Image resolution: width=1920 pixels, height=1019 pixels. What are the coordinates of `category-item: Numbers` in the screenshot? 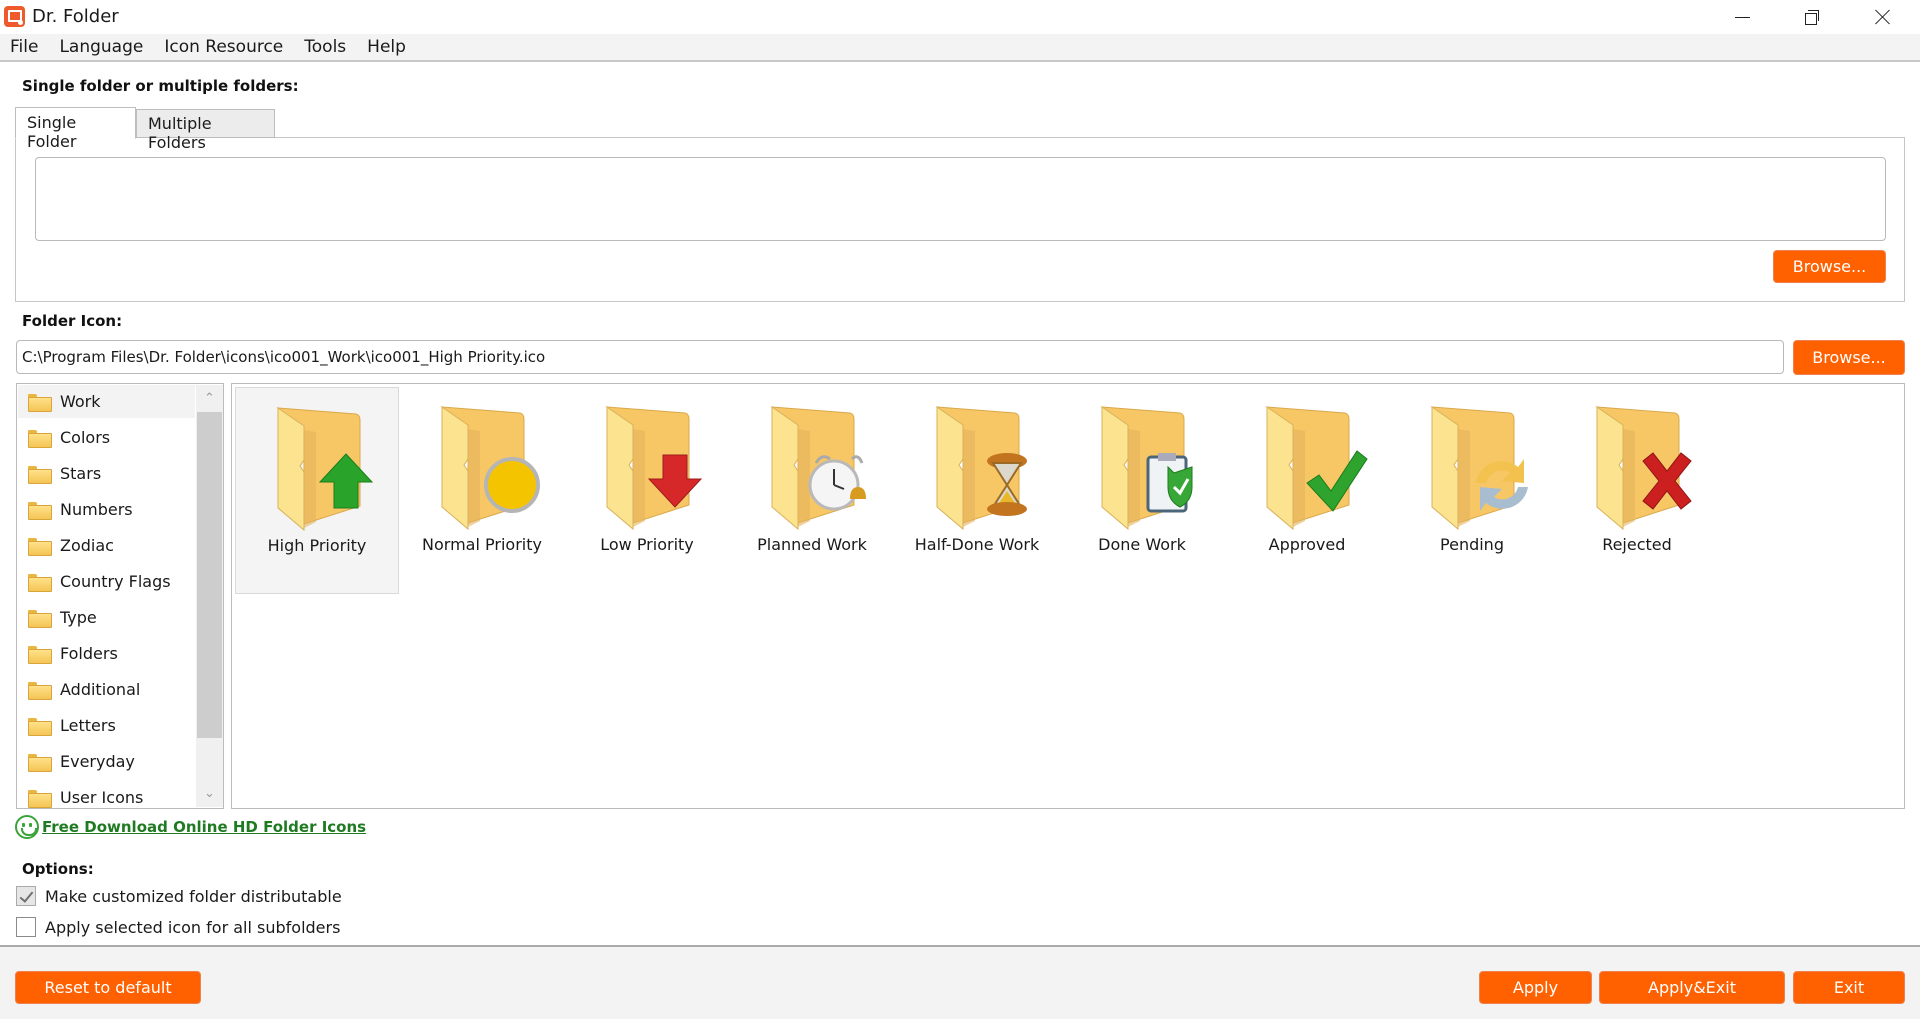 It's located at (106, 509).